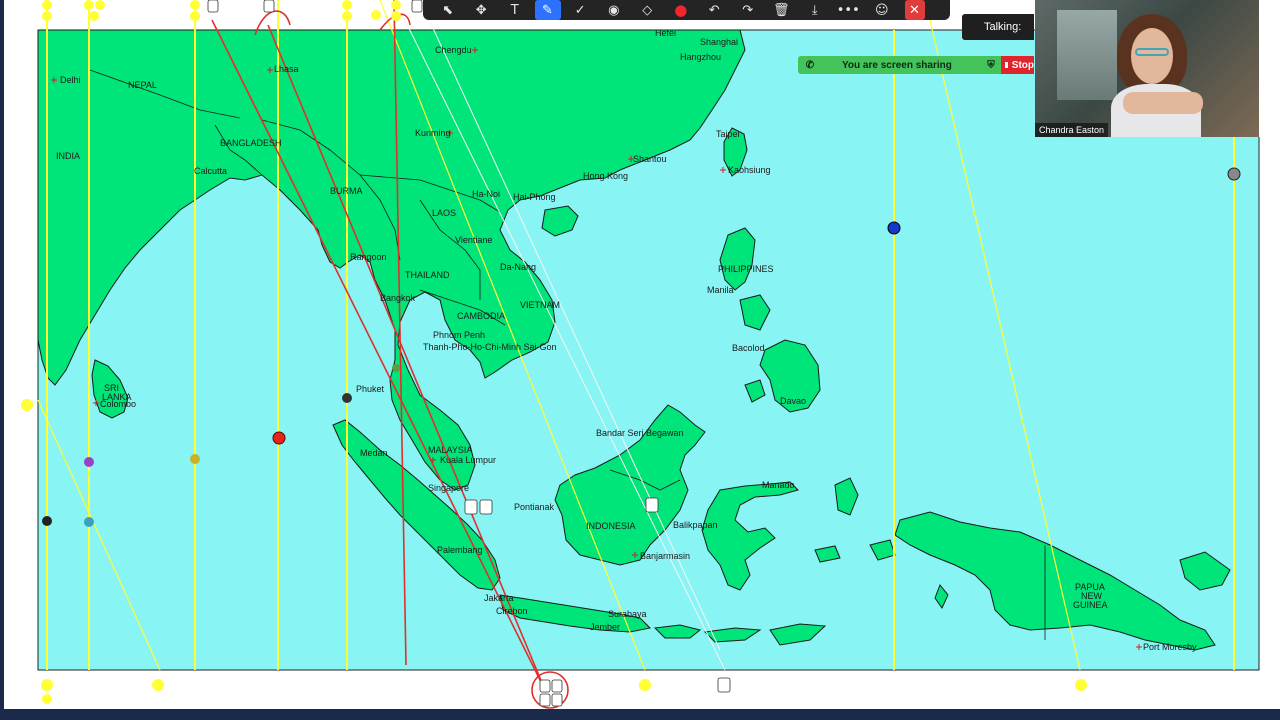 This screenshot has height=720, width=1280. Describe the element at coordinates (991, 65) in the screenshot. I see `shield-icon: ⛨` at that location.